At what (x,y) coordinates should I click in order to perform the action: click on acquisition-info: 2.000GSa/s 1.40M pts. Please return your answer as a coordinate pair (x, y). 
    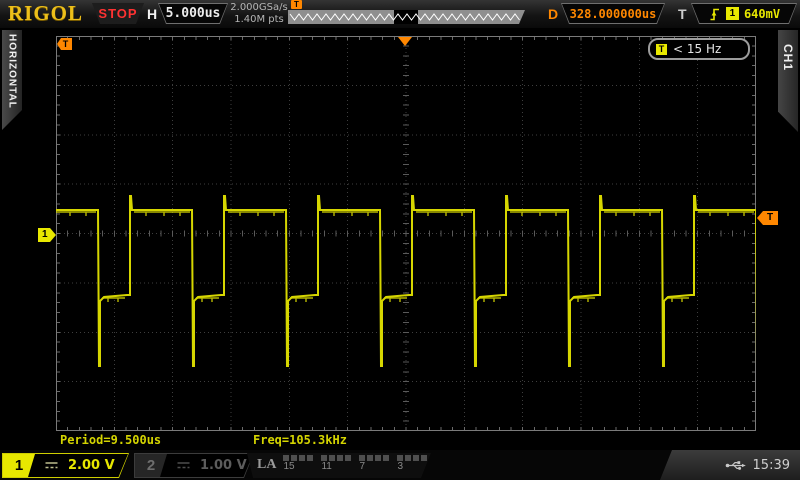
    Looking at the image, I should click on (259, 14).